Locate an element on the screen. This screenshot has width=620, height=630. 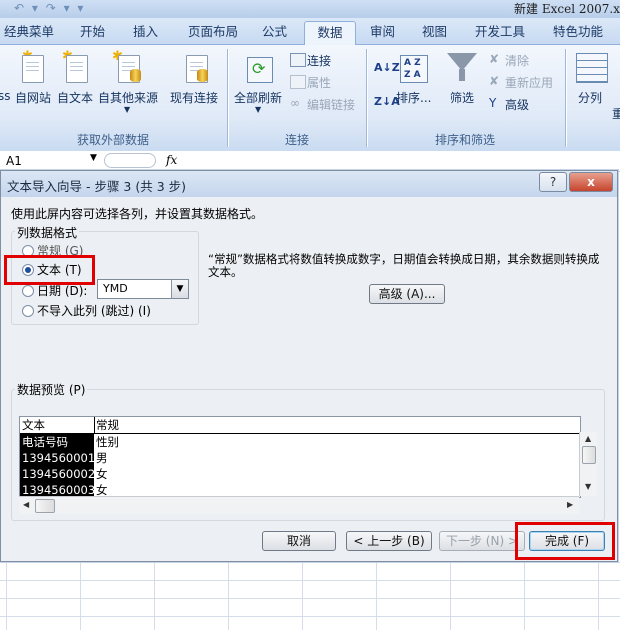
name-box: A1 is located at coordinates (14, 161).